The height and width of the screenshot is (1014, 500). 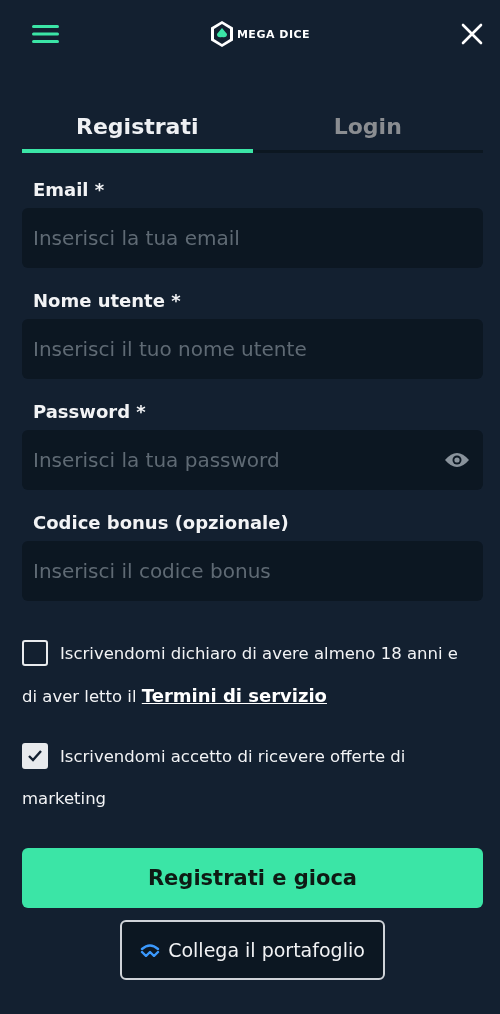 I want to click on tab: Registrati, so click(x=137, y=133).